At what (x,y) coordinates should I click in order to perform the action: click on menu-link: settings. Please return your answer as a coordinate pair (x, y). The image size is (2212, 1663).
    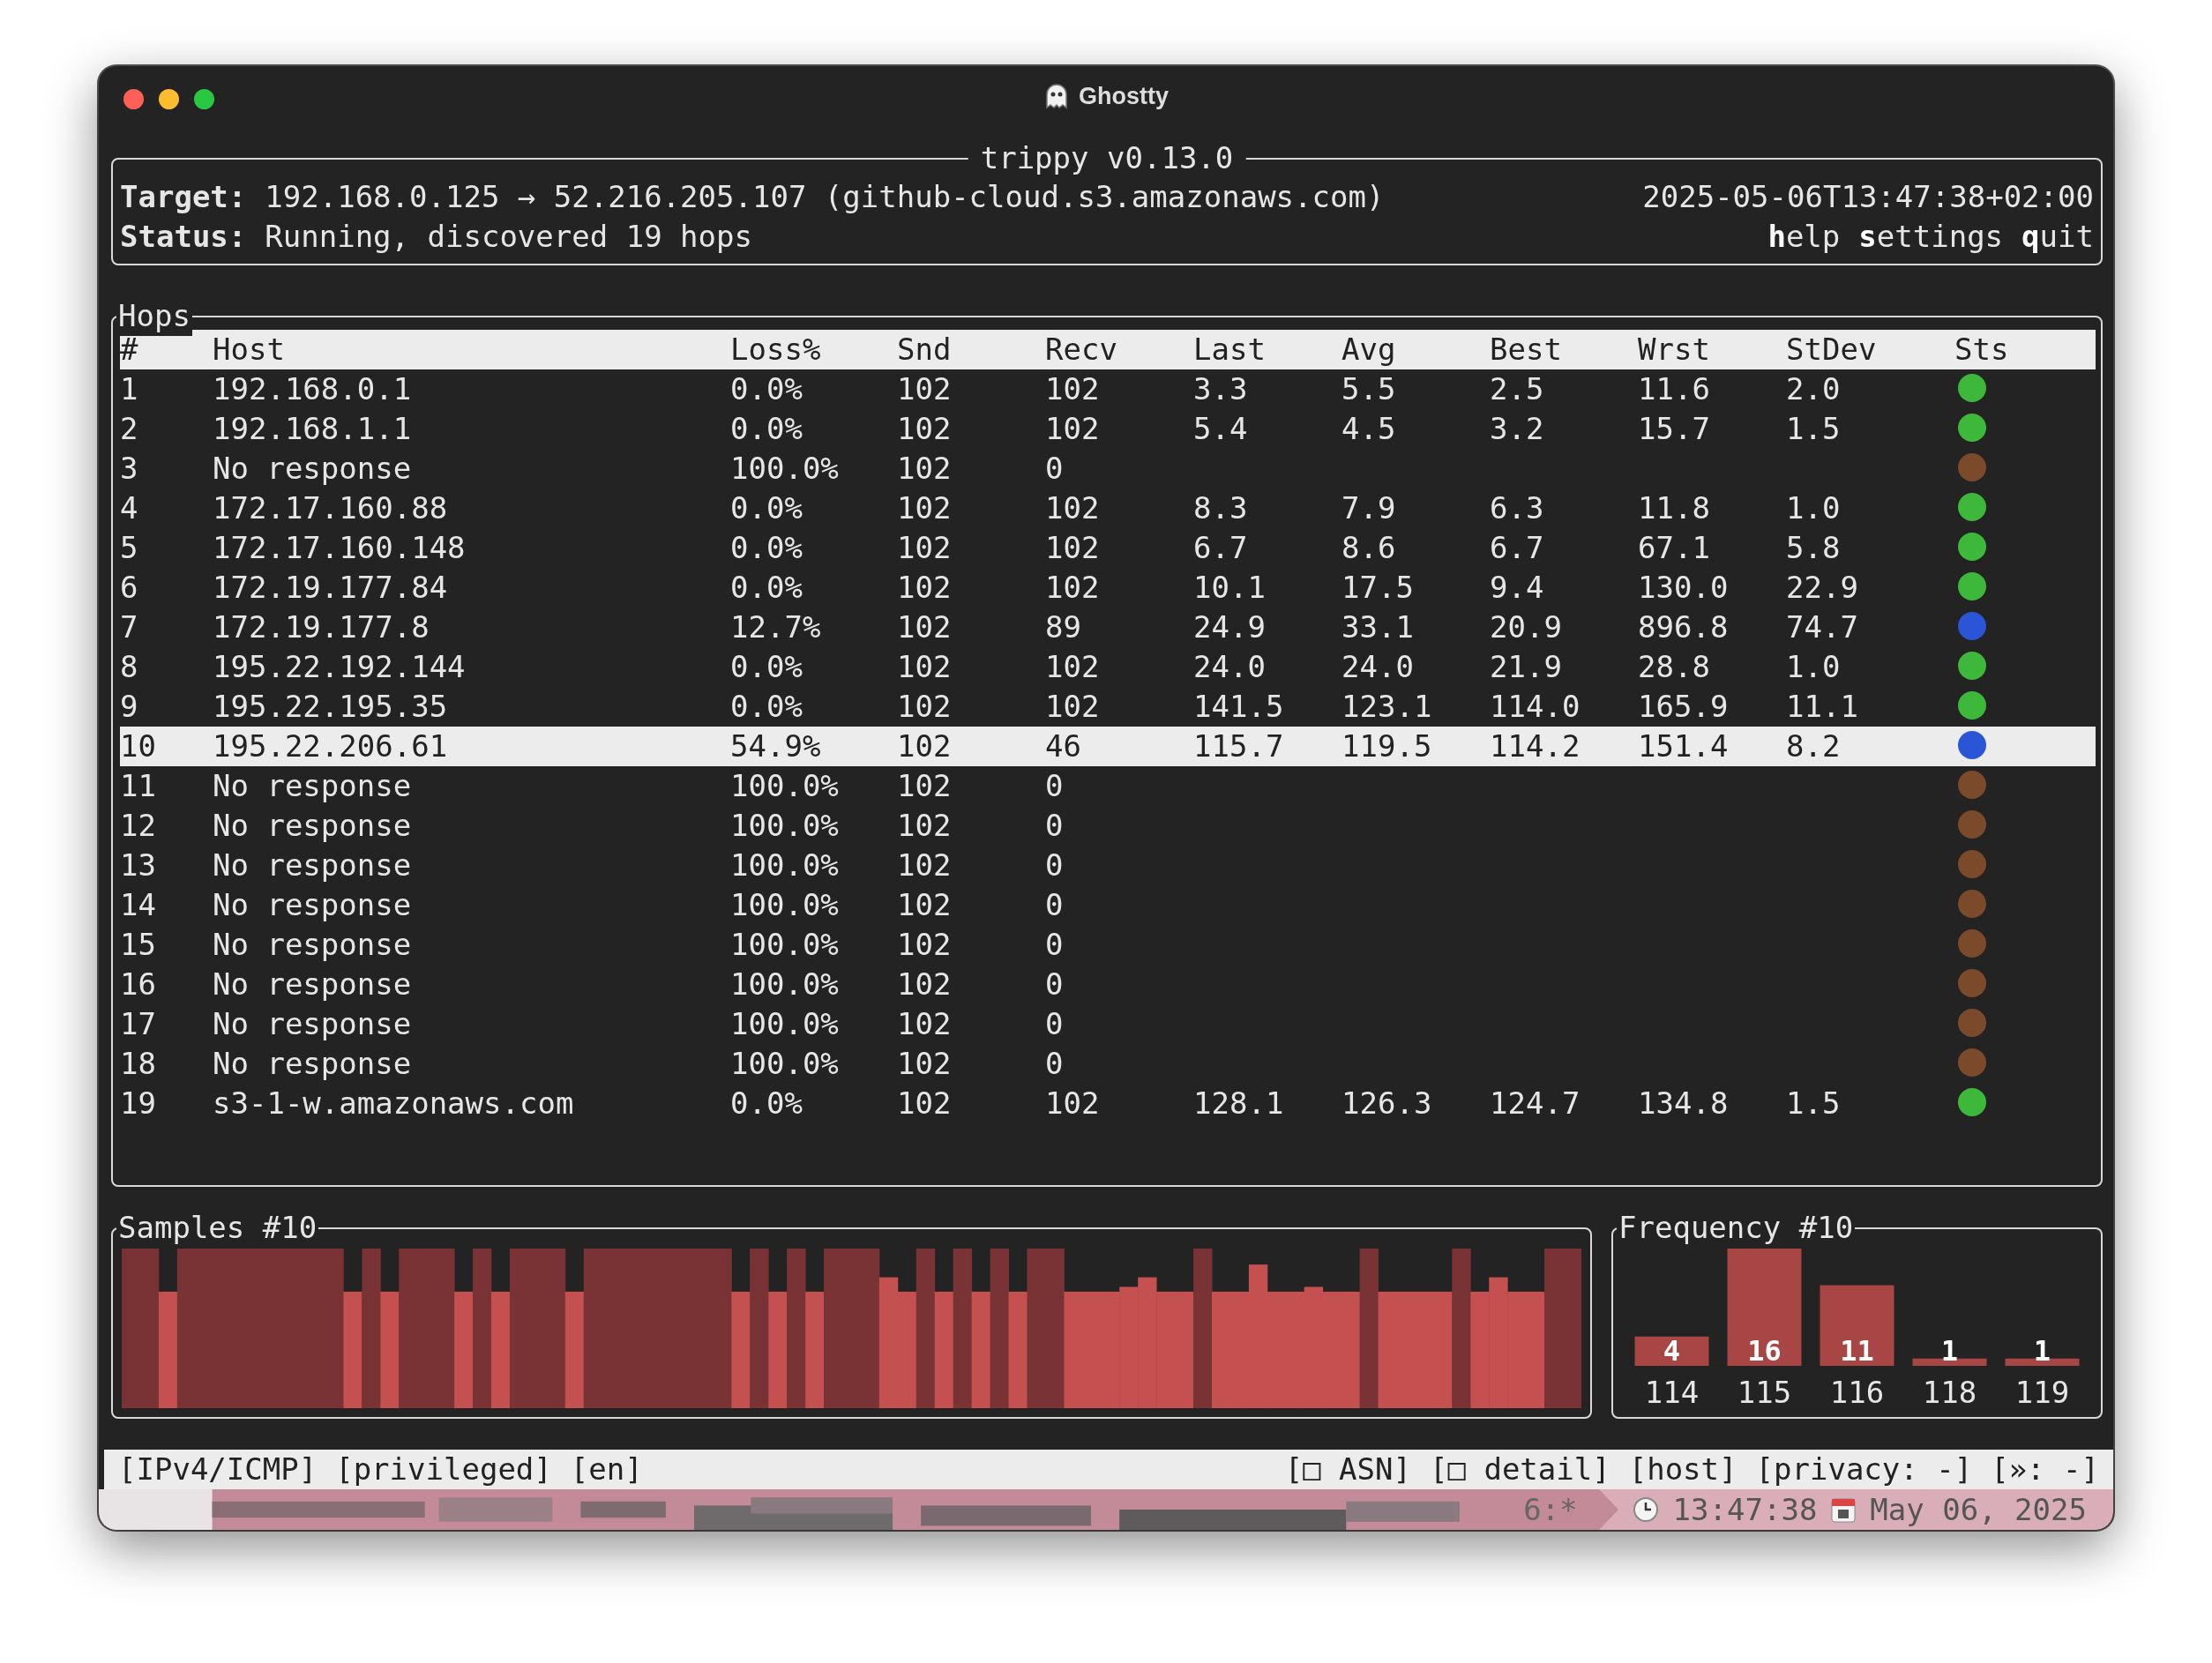
    Looking at the image, I should click on (1931, 237).